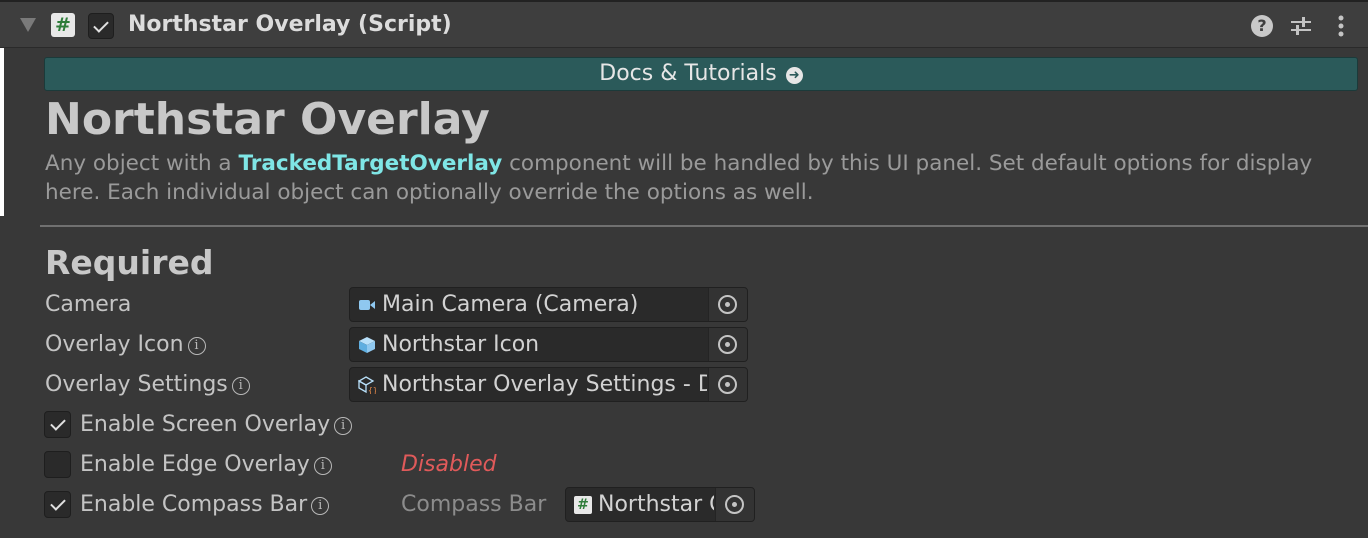  I want to click on description-prefix: Any object with a, so click(142, 163).